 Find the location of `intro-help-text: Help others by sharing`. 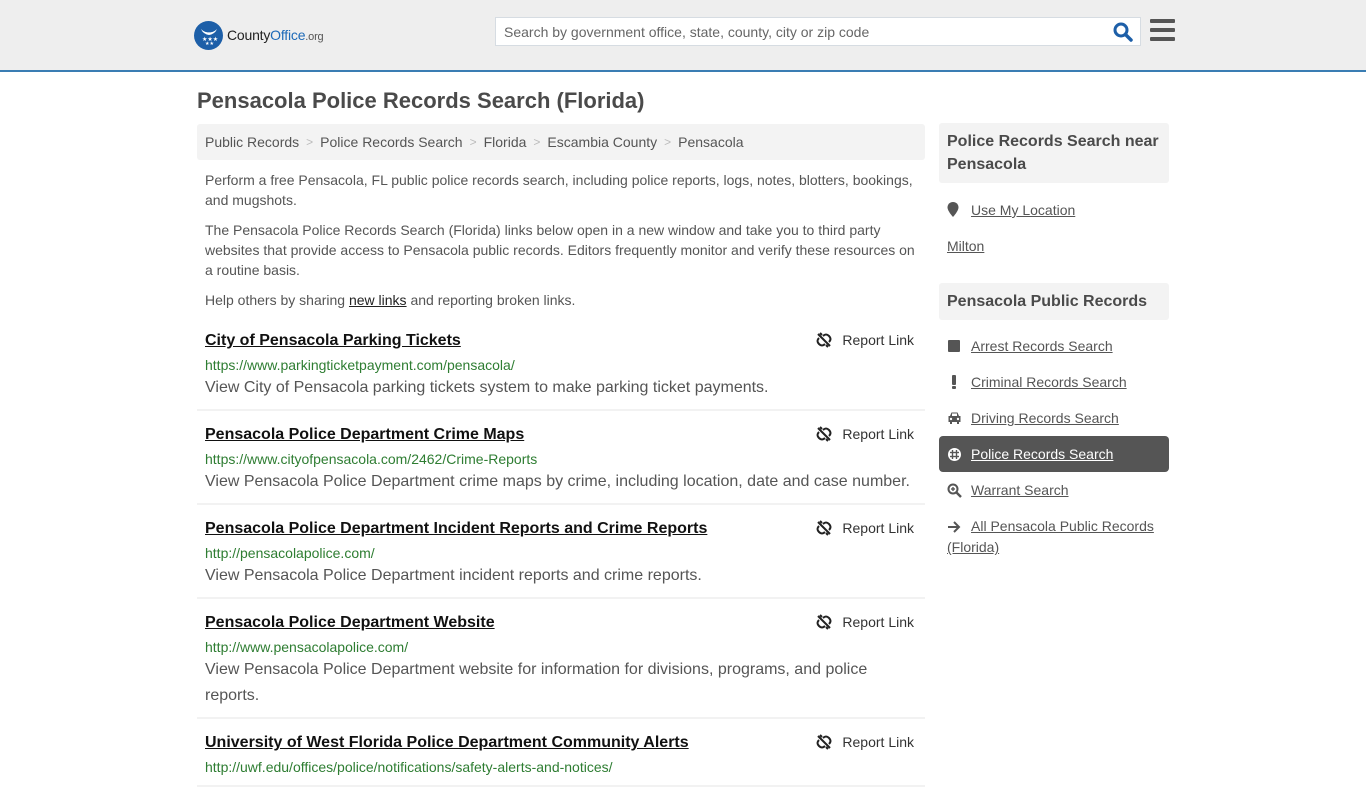

intro-help-text: Help others by sharing is located at coordinates (277, 300).